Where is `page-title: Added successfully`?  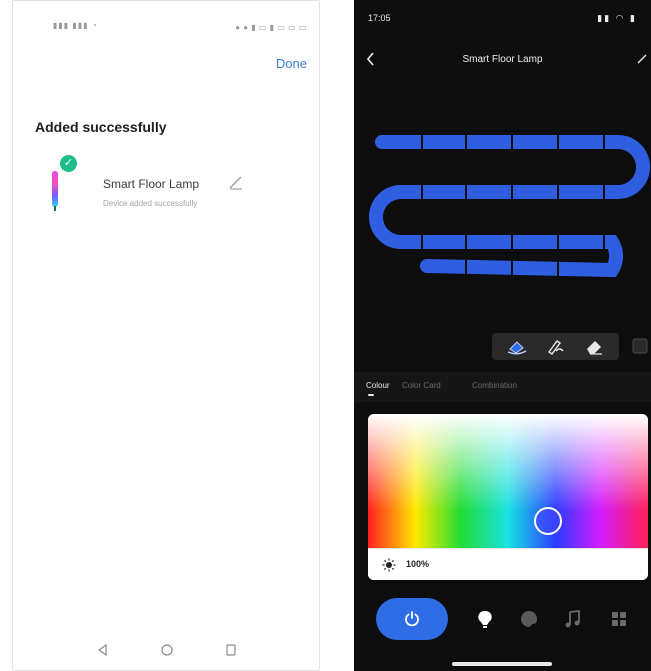
page-title: Added successfully is located at coordinates (101, 127).